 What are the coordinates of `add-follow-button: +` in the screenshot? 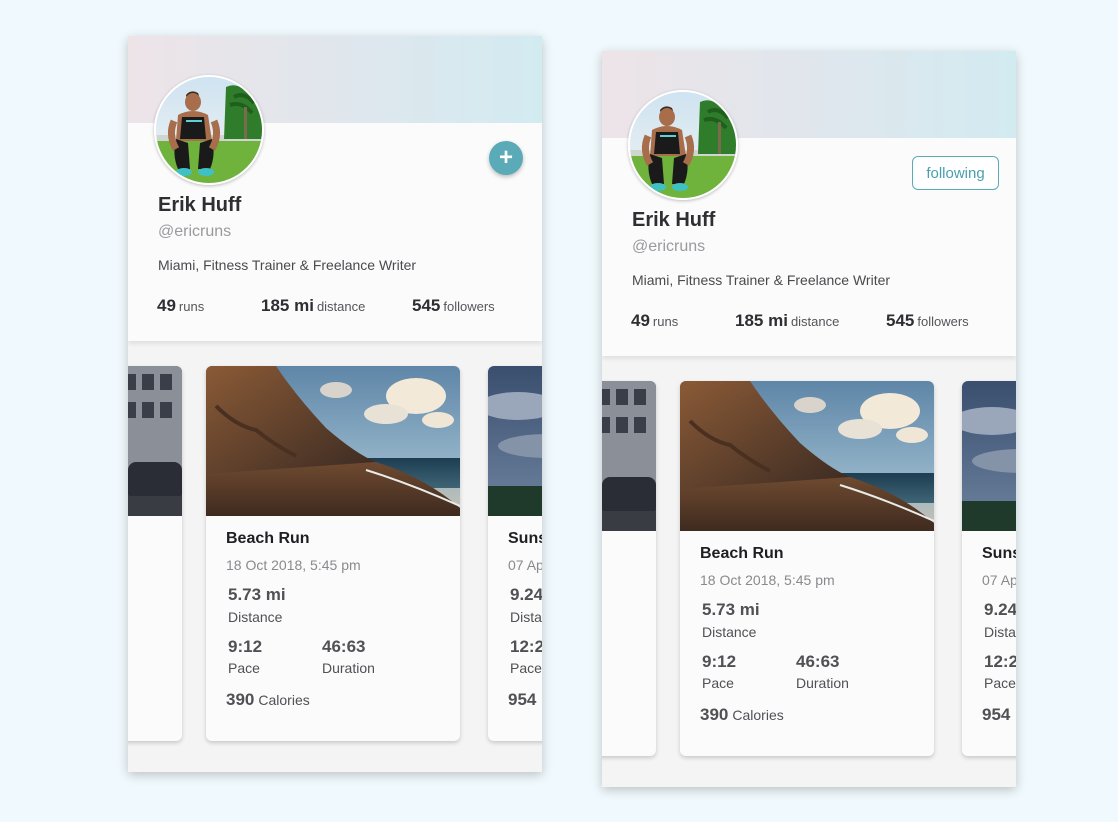 It's located at (506, 158).